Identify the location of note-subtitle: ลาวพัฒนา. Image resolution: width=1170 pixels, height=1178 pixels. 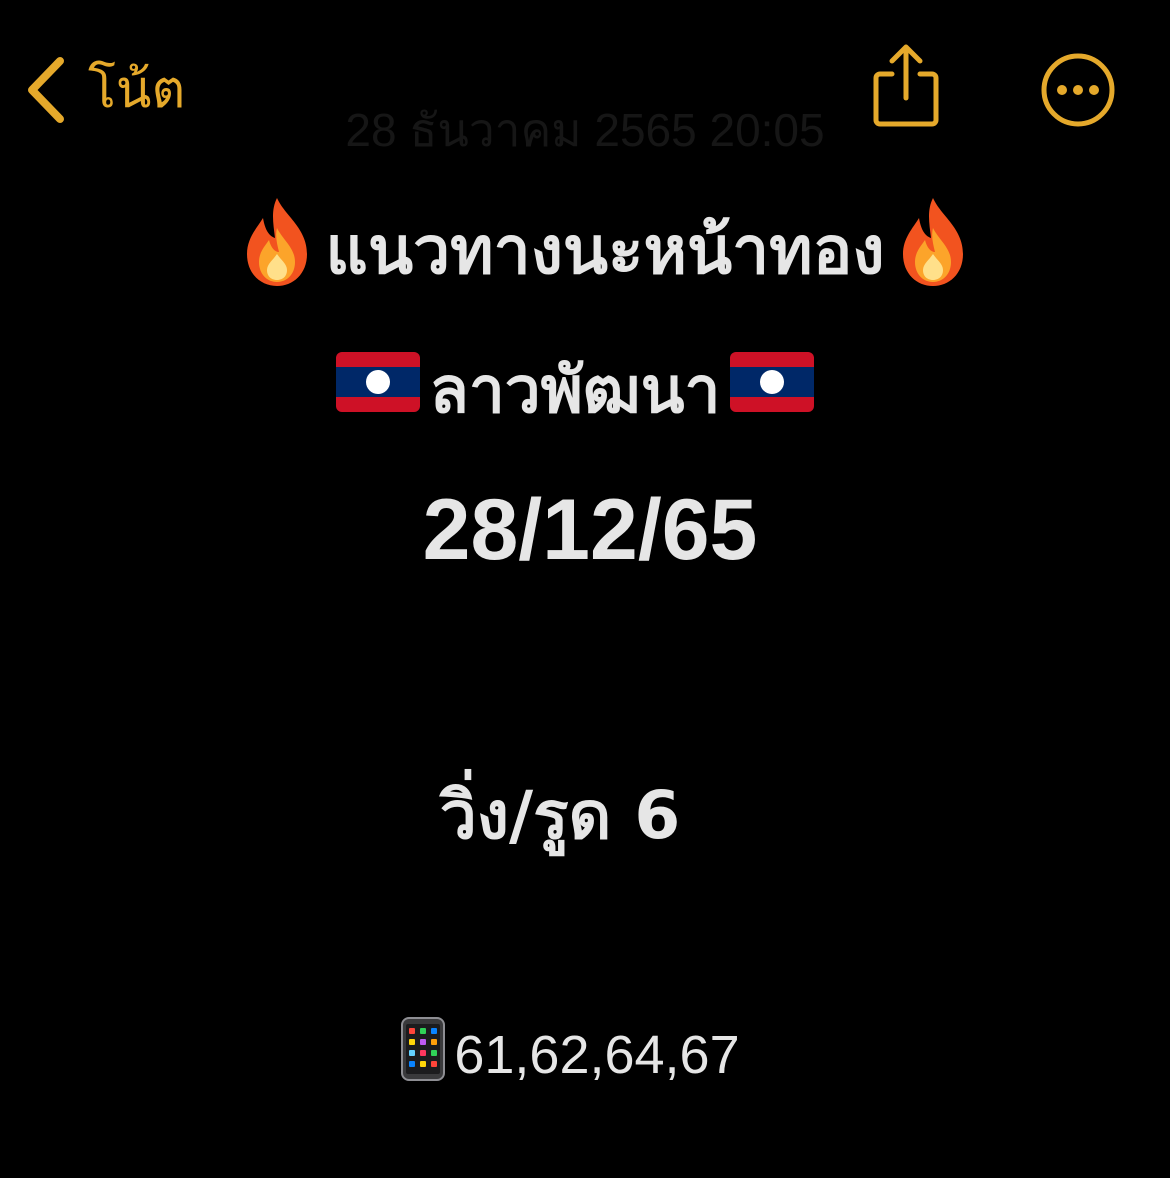
(575, 391).